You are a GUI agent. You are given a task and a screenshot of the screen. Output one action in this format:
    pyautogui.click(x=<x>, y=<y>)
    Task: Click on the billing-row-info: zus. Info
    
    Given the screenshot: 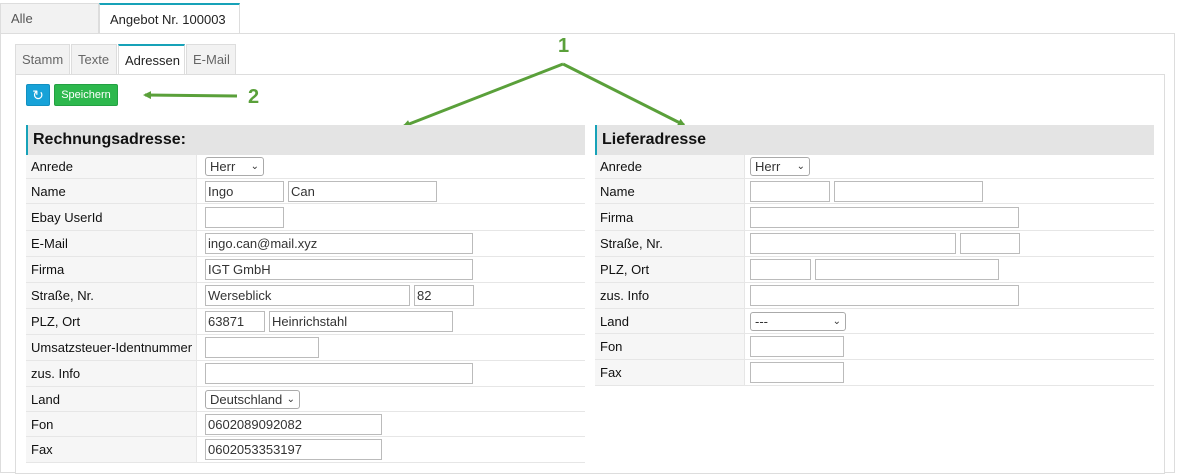 What is the action you would take?
    pyautogui.click(x=305, y=374)
    